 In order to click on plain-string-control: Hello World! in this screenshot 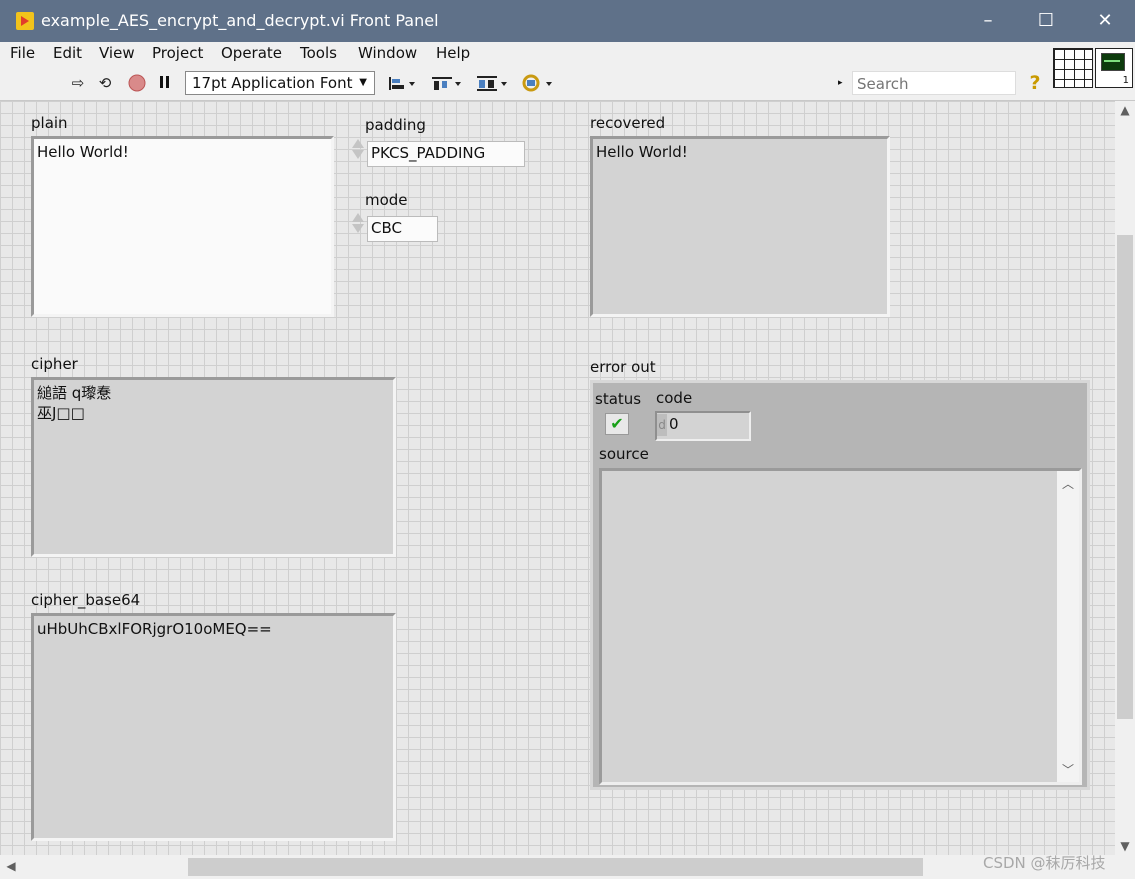, I will do `click(182, 226)`.